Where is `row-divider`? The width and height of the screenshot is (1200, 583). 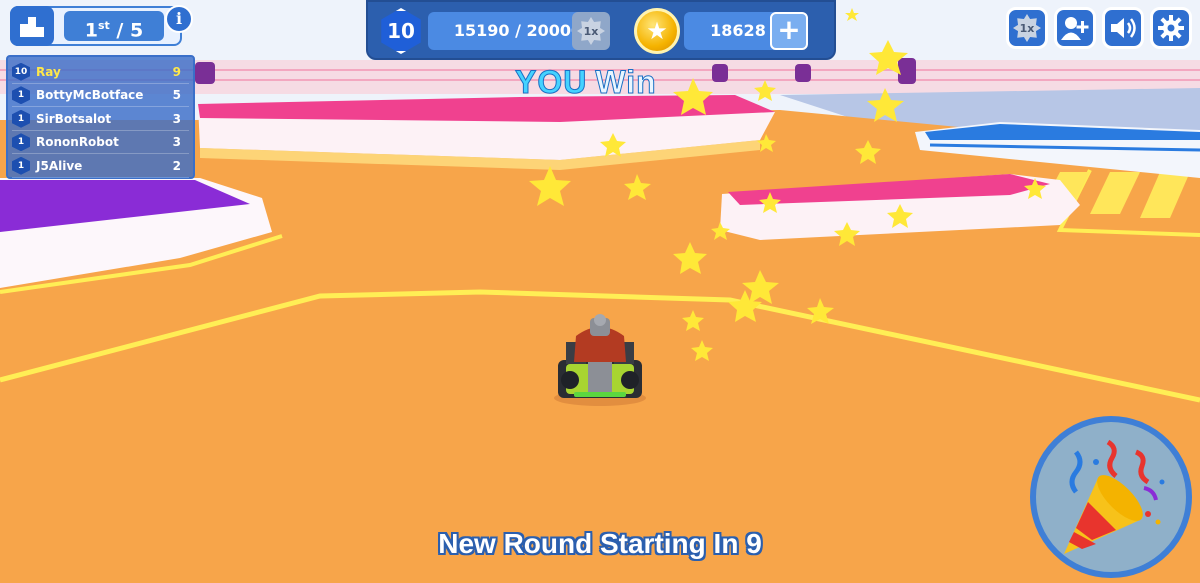 row-divider is located at coordinates (100, 177).